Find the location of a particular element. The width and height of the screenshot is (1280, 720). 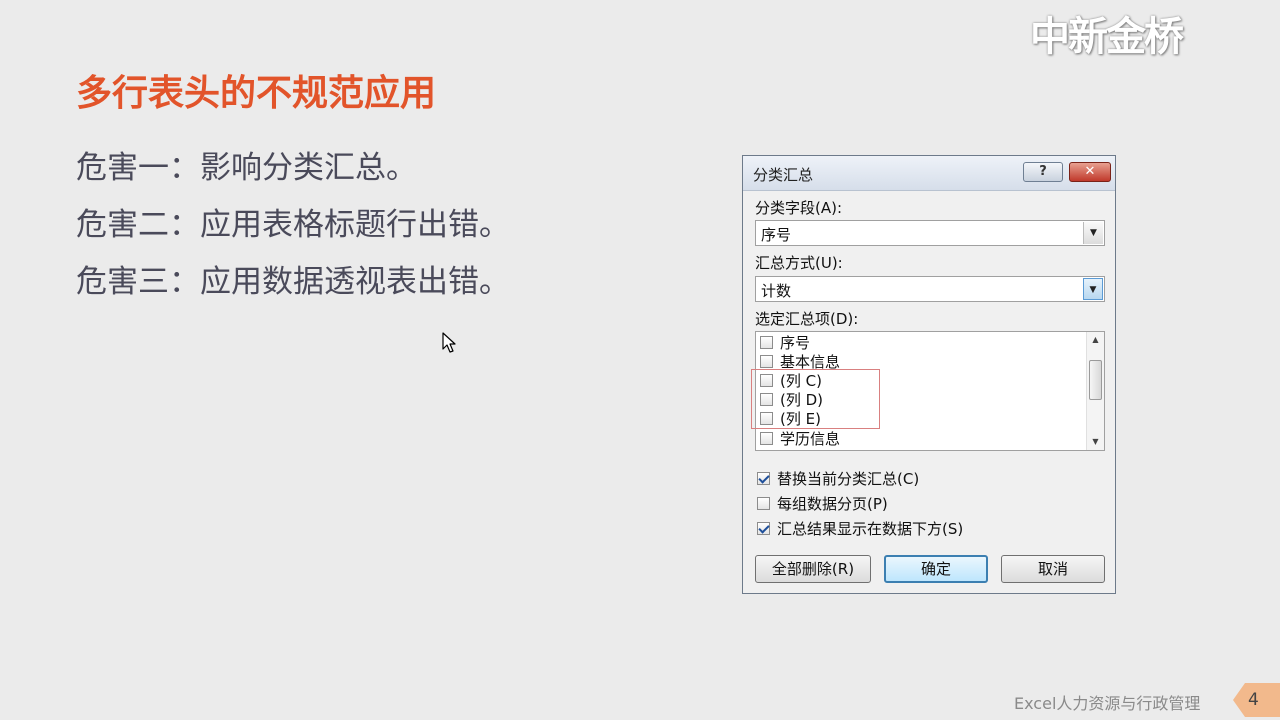

group-field-label: 分类字段(A): is located at coordinates (799, 208).